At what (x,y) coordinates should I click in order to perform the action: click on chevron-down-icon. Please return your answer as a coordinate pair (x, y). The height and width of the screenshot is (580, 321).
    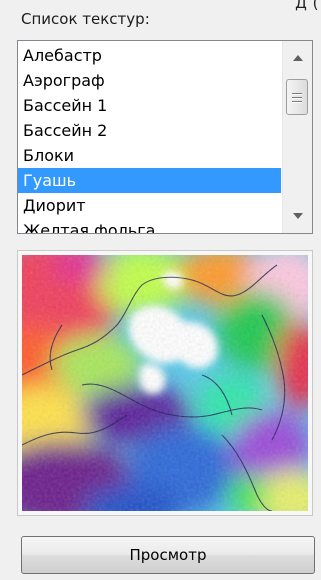
    Looking at the image, I should click on (297, 216).